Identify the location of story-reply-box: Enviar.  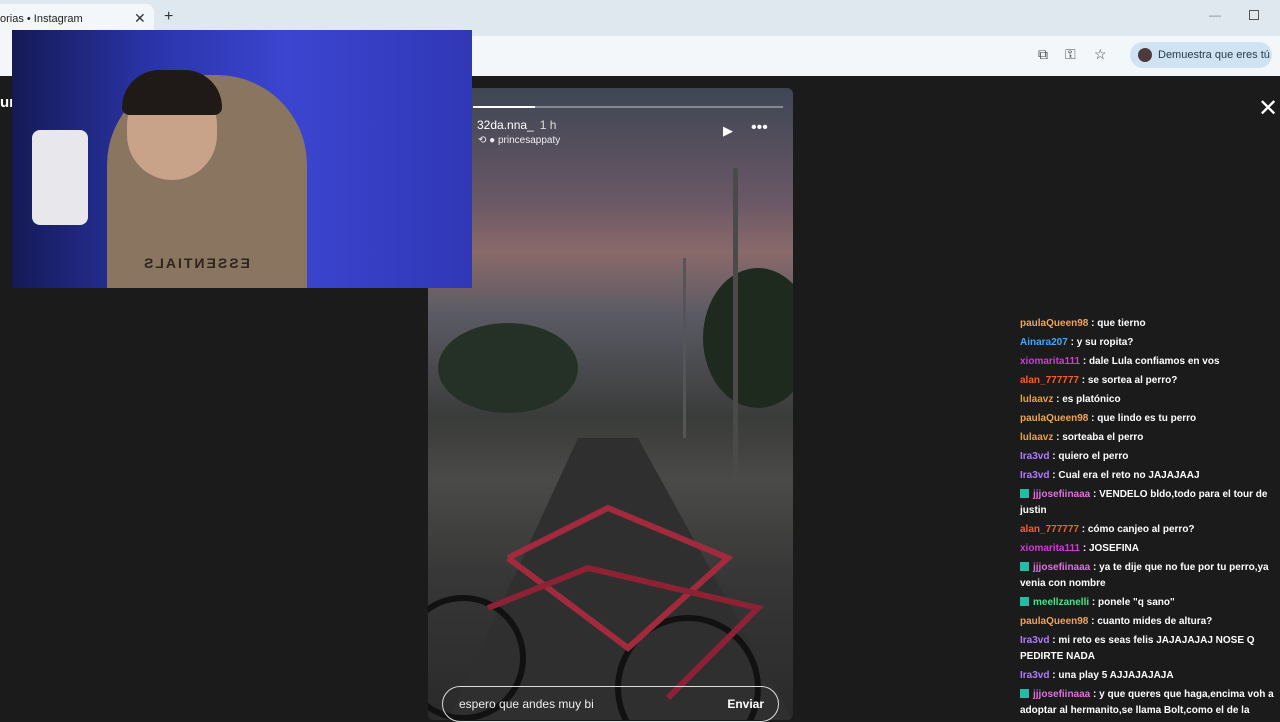
(610, 704).